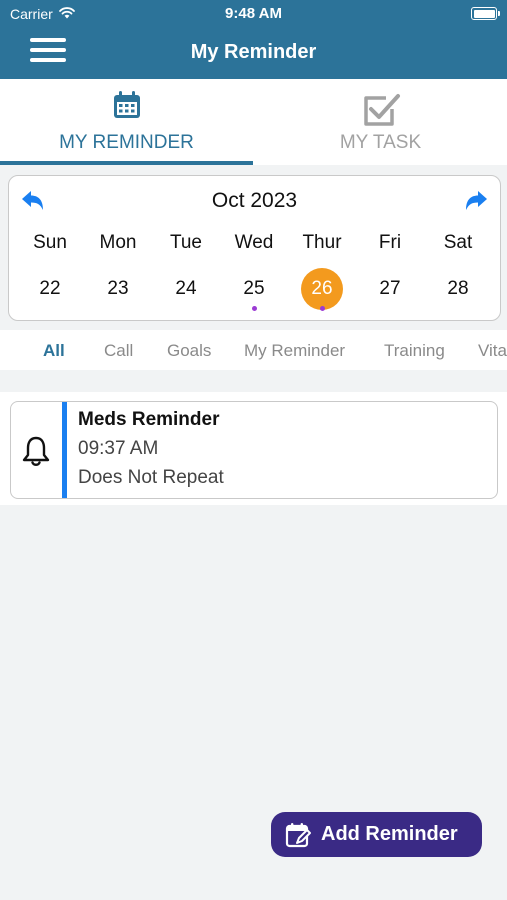 The height and width of the screenshot is (900, 507). What do you see at coordinates (189, 351) in the screenshot?
I see `filter-goals: Goals` at bounding box center [189, 351].